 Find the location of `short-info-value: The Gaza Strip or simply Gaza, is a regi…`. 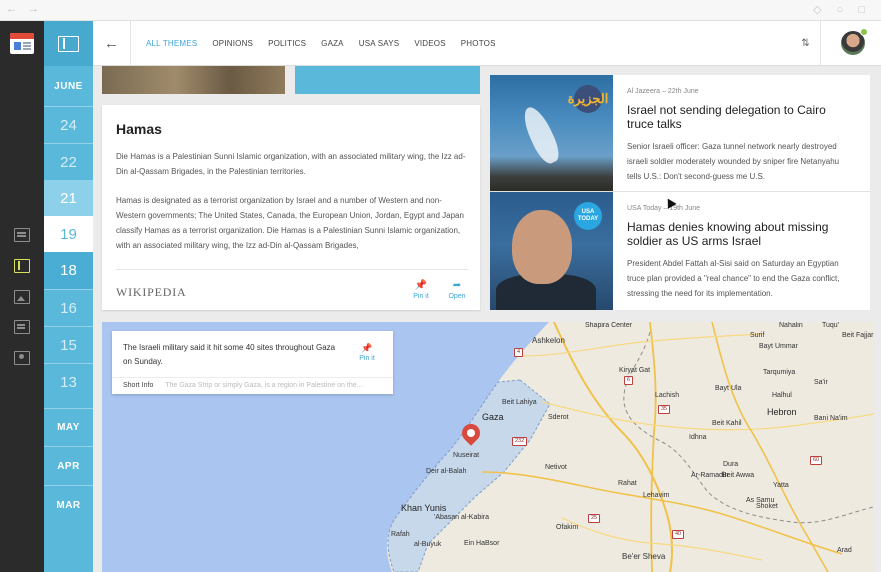

short-info-value: The Gaza Strip or simply Gaza, is a regi… is located at coordinates (264, 385).